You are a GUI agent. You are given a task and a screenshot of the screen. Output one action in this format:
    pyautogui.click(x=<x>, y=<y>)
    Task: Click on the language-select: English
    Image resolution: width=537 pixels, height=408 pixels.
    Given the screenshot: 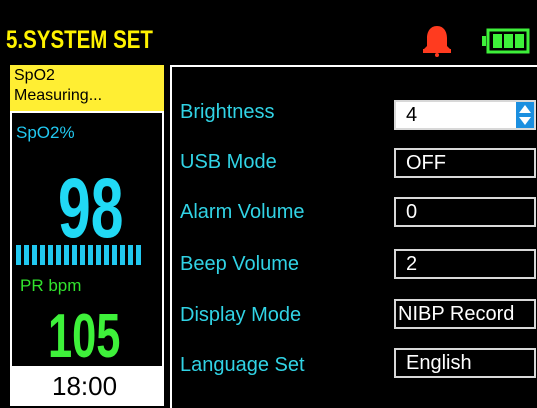 What is the action you would take?
    pyautogui.click(x=465, y=363)
    